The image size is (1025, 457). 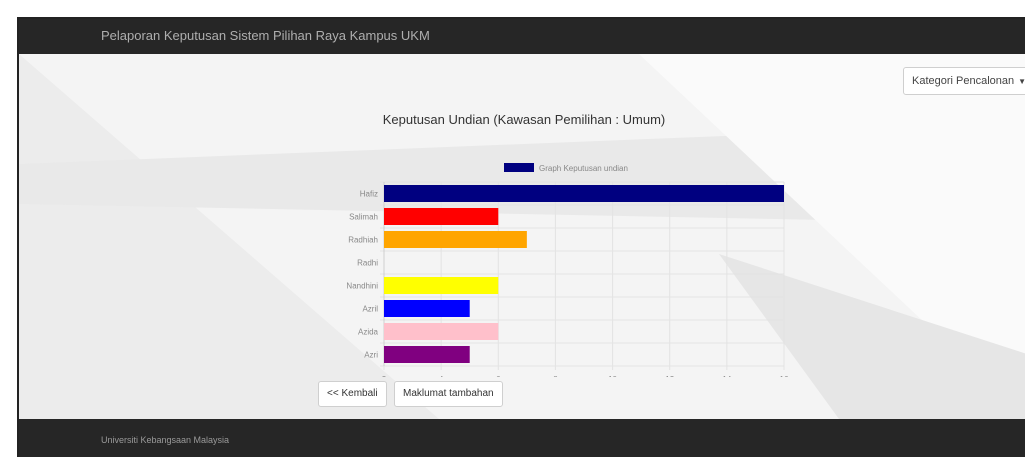 I want to click on x-tick-label: 2, so click(x=384, y=376).